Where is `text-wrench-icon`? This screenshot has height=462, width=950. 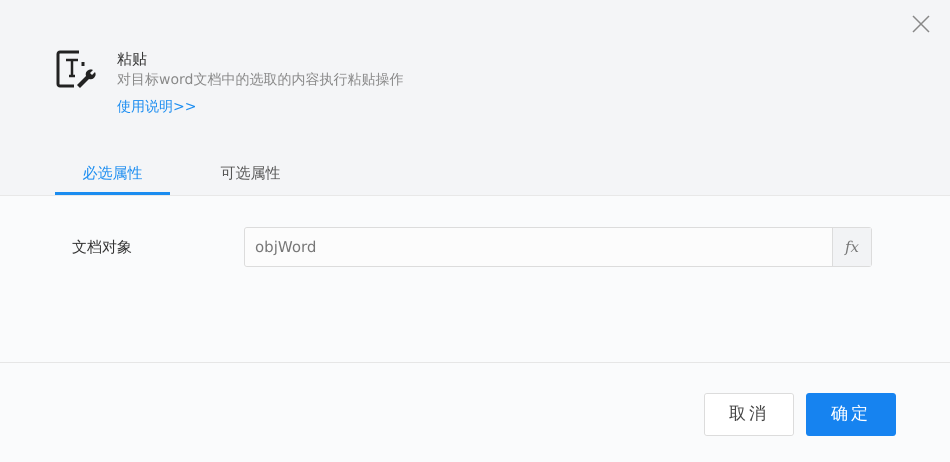 text-wrench-icon is located at coordinates (76, 69).